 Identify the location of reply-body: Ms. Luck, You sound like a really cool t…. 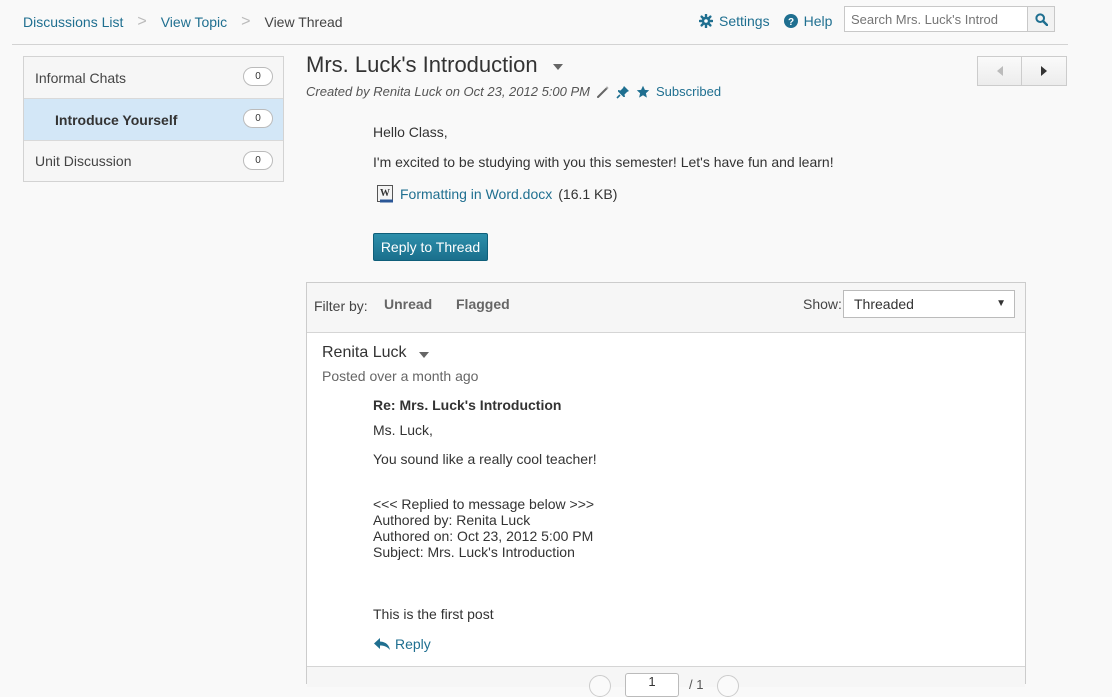
(485, 522).